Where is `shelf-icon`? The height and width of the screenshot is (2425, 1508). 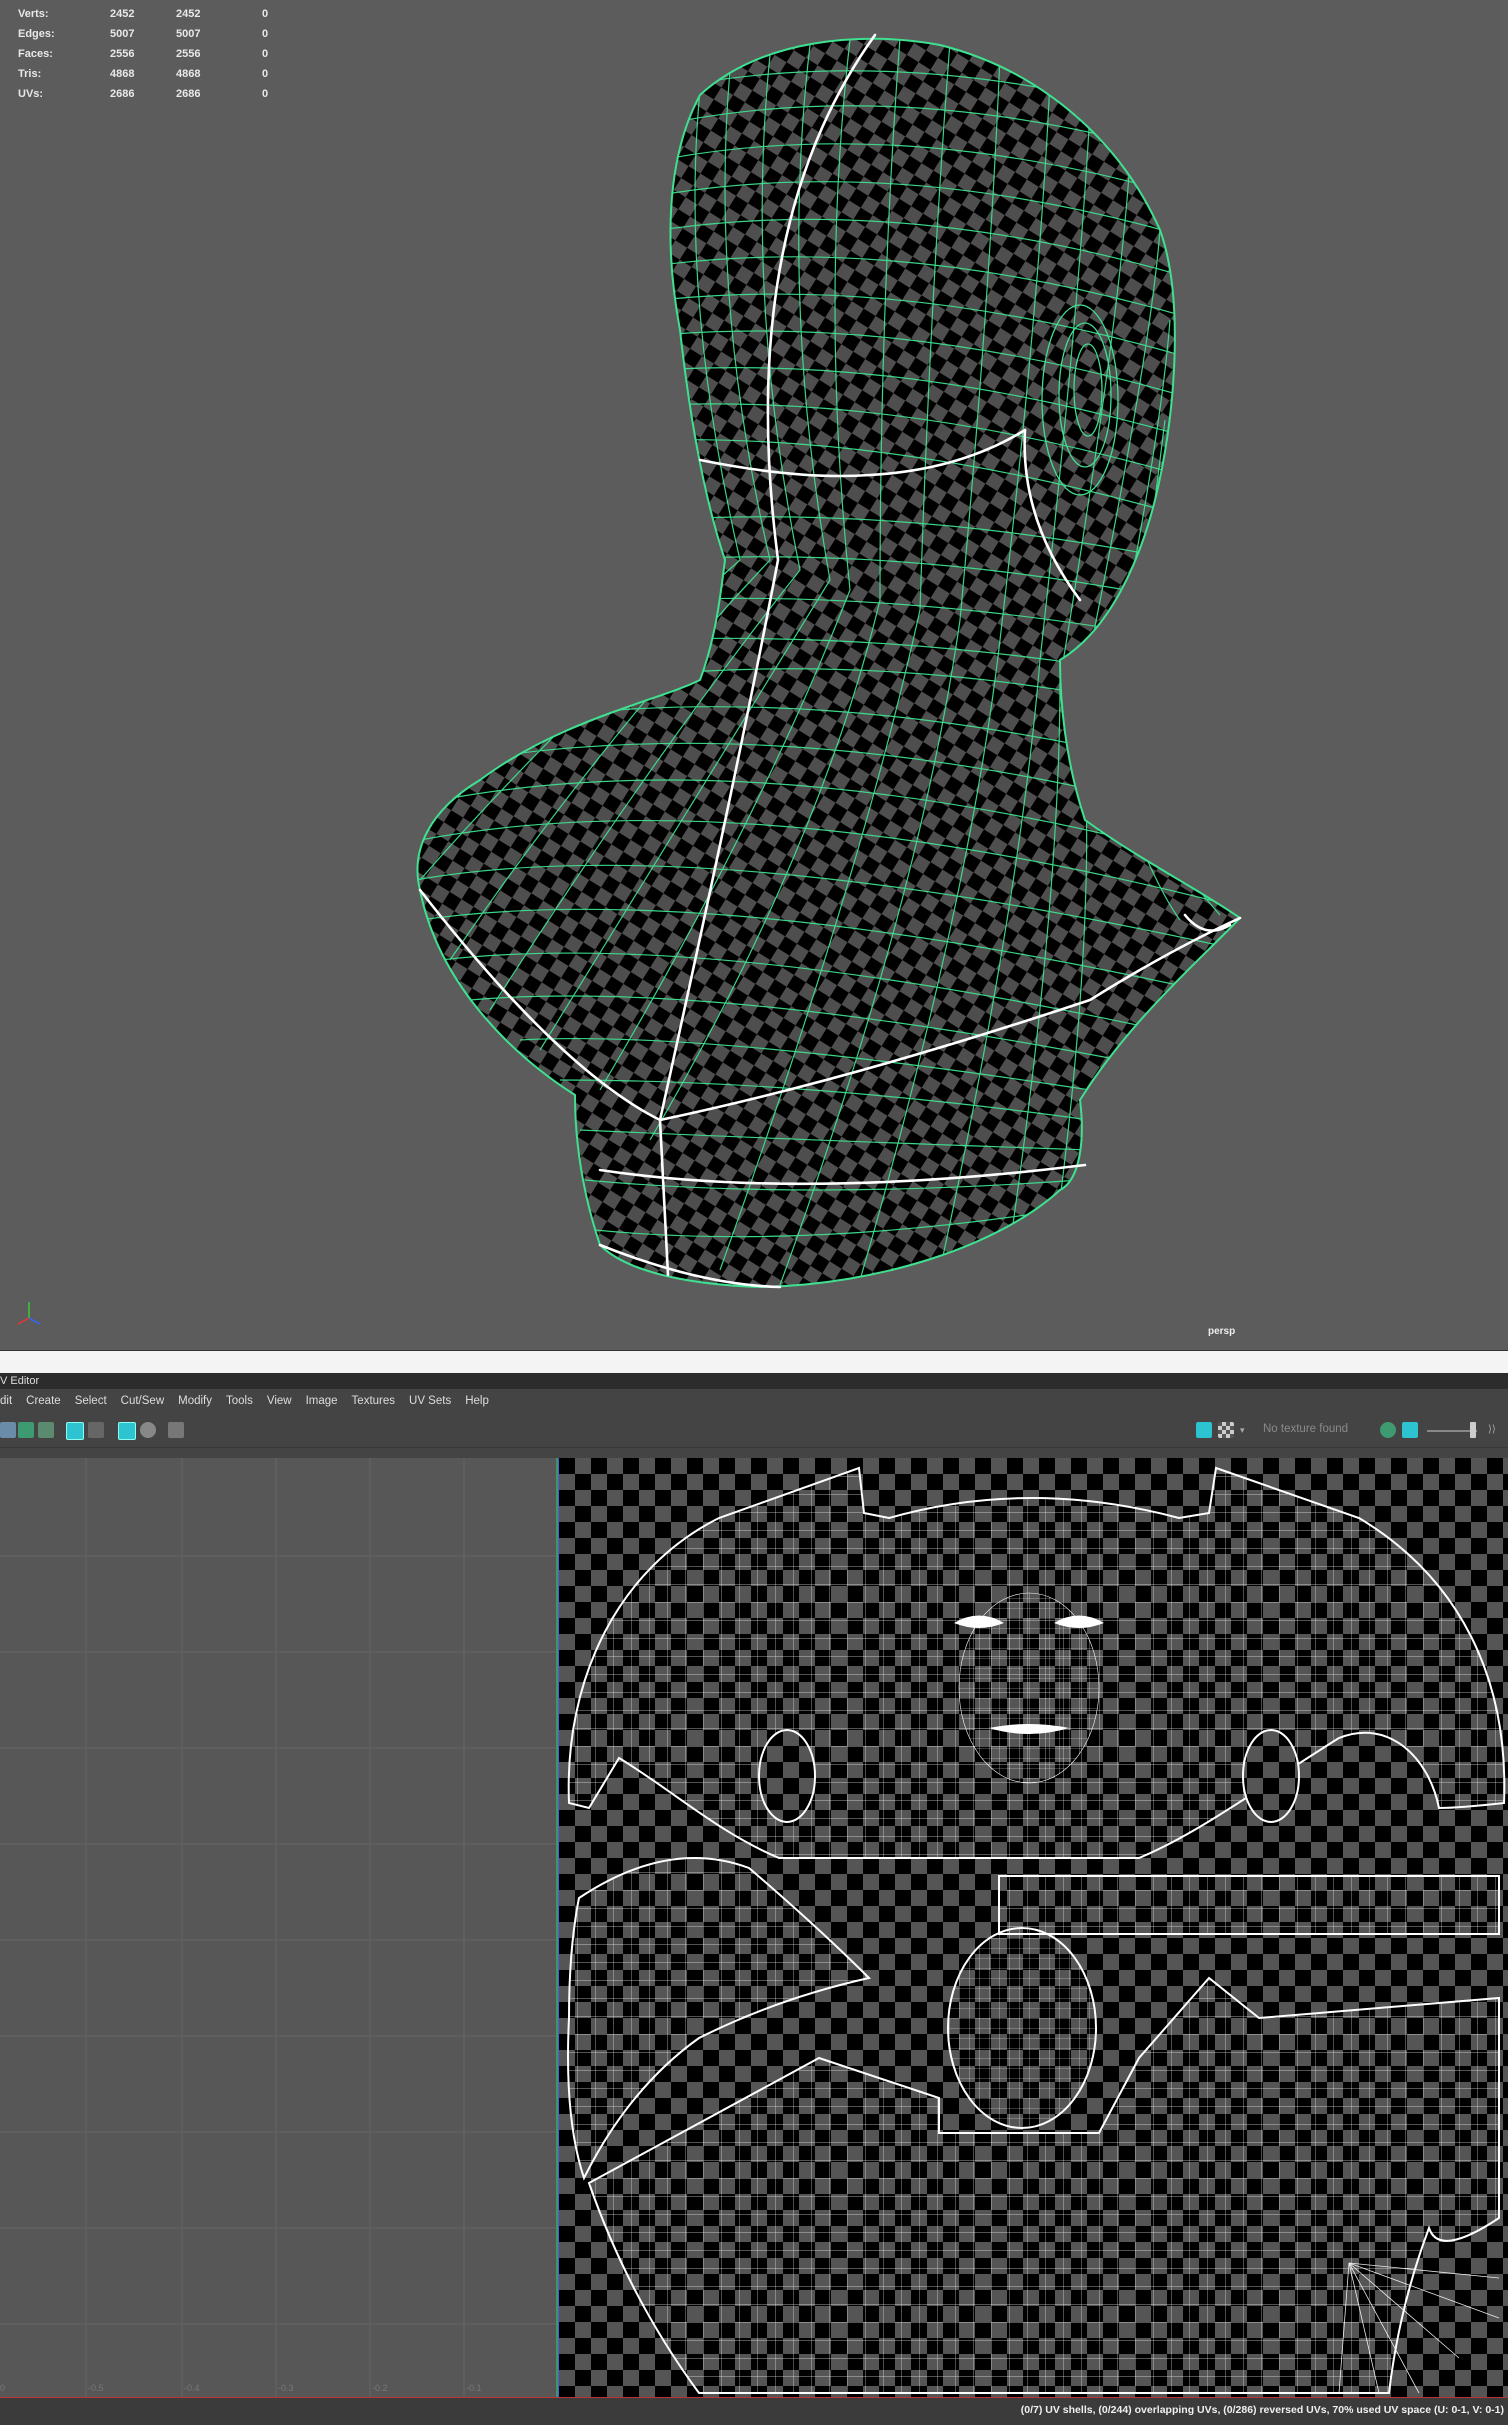
shelf-icon is located at coordinates (26, 1430).